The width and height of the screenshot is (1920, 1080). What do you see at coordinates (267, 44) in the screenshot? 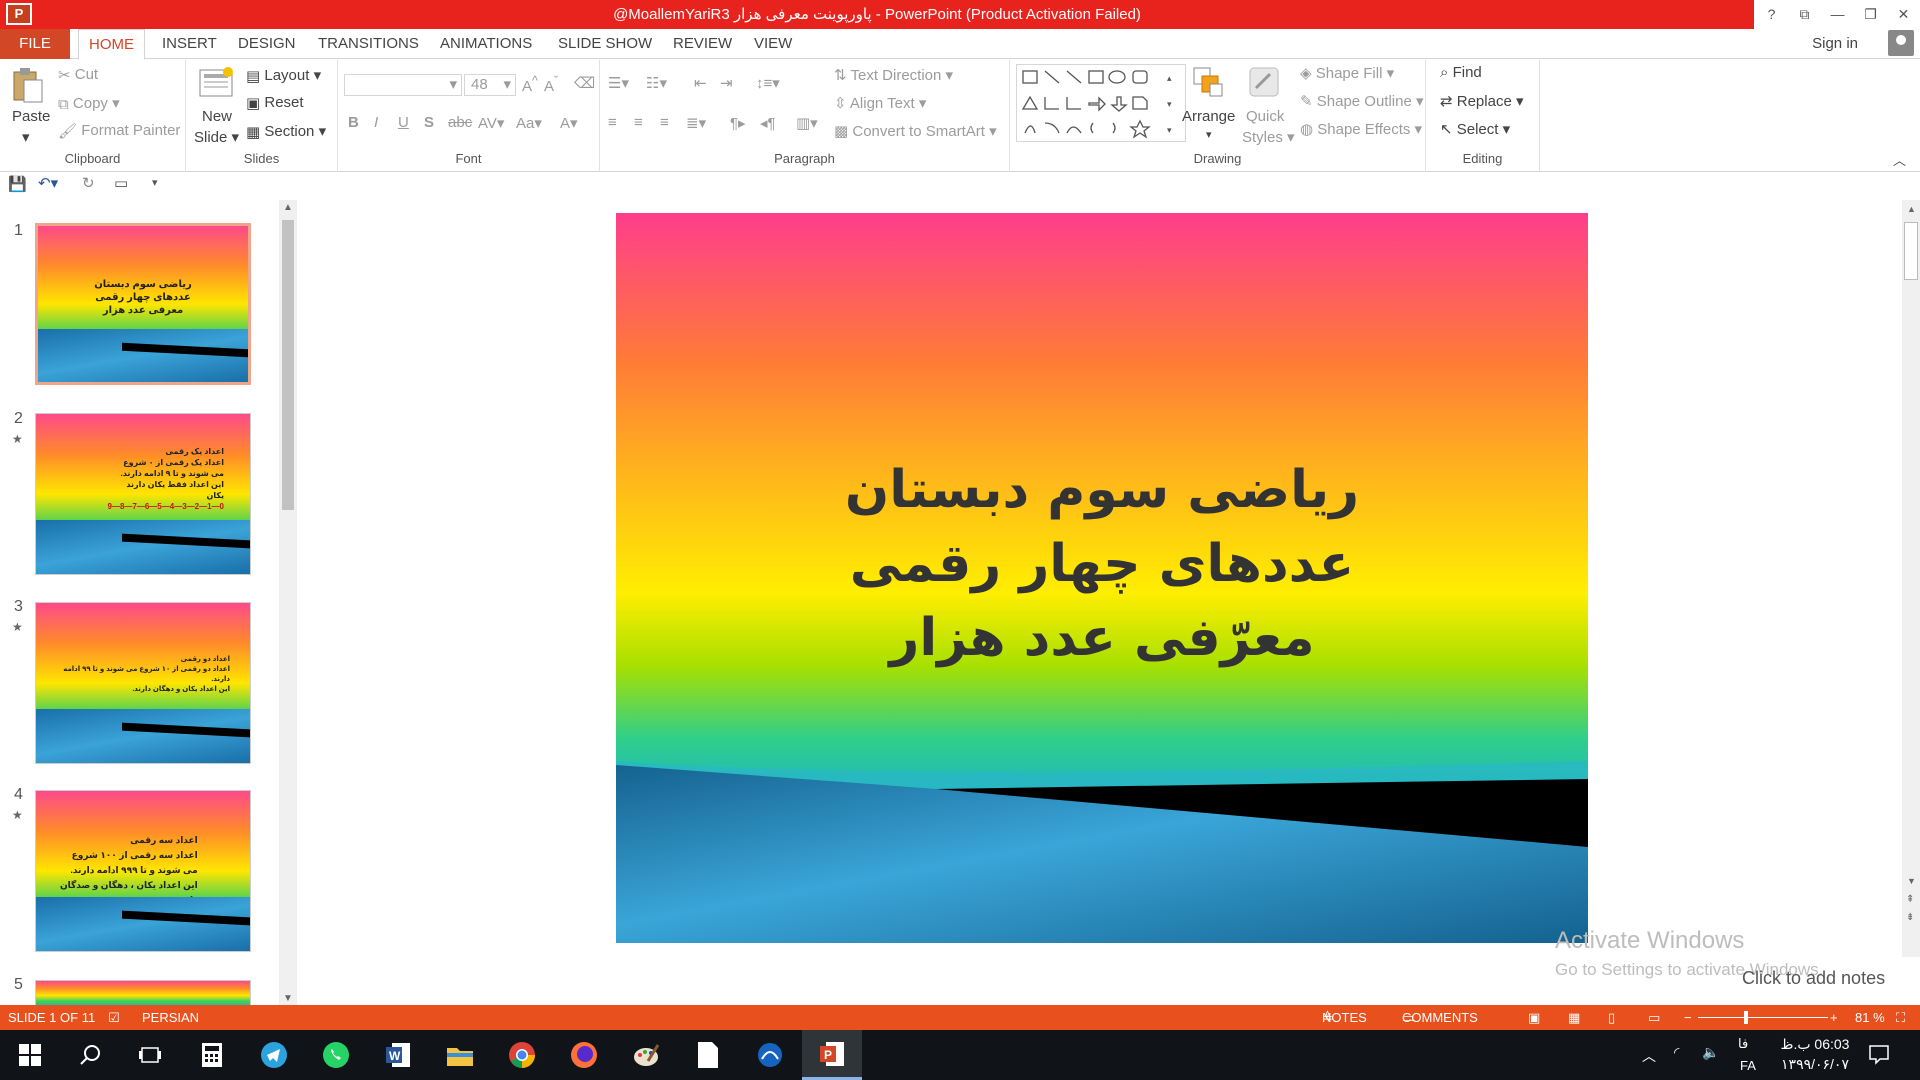
I see `tab-design: DESIGN` at bounding box center [267, 44].